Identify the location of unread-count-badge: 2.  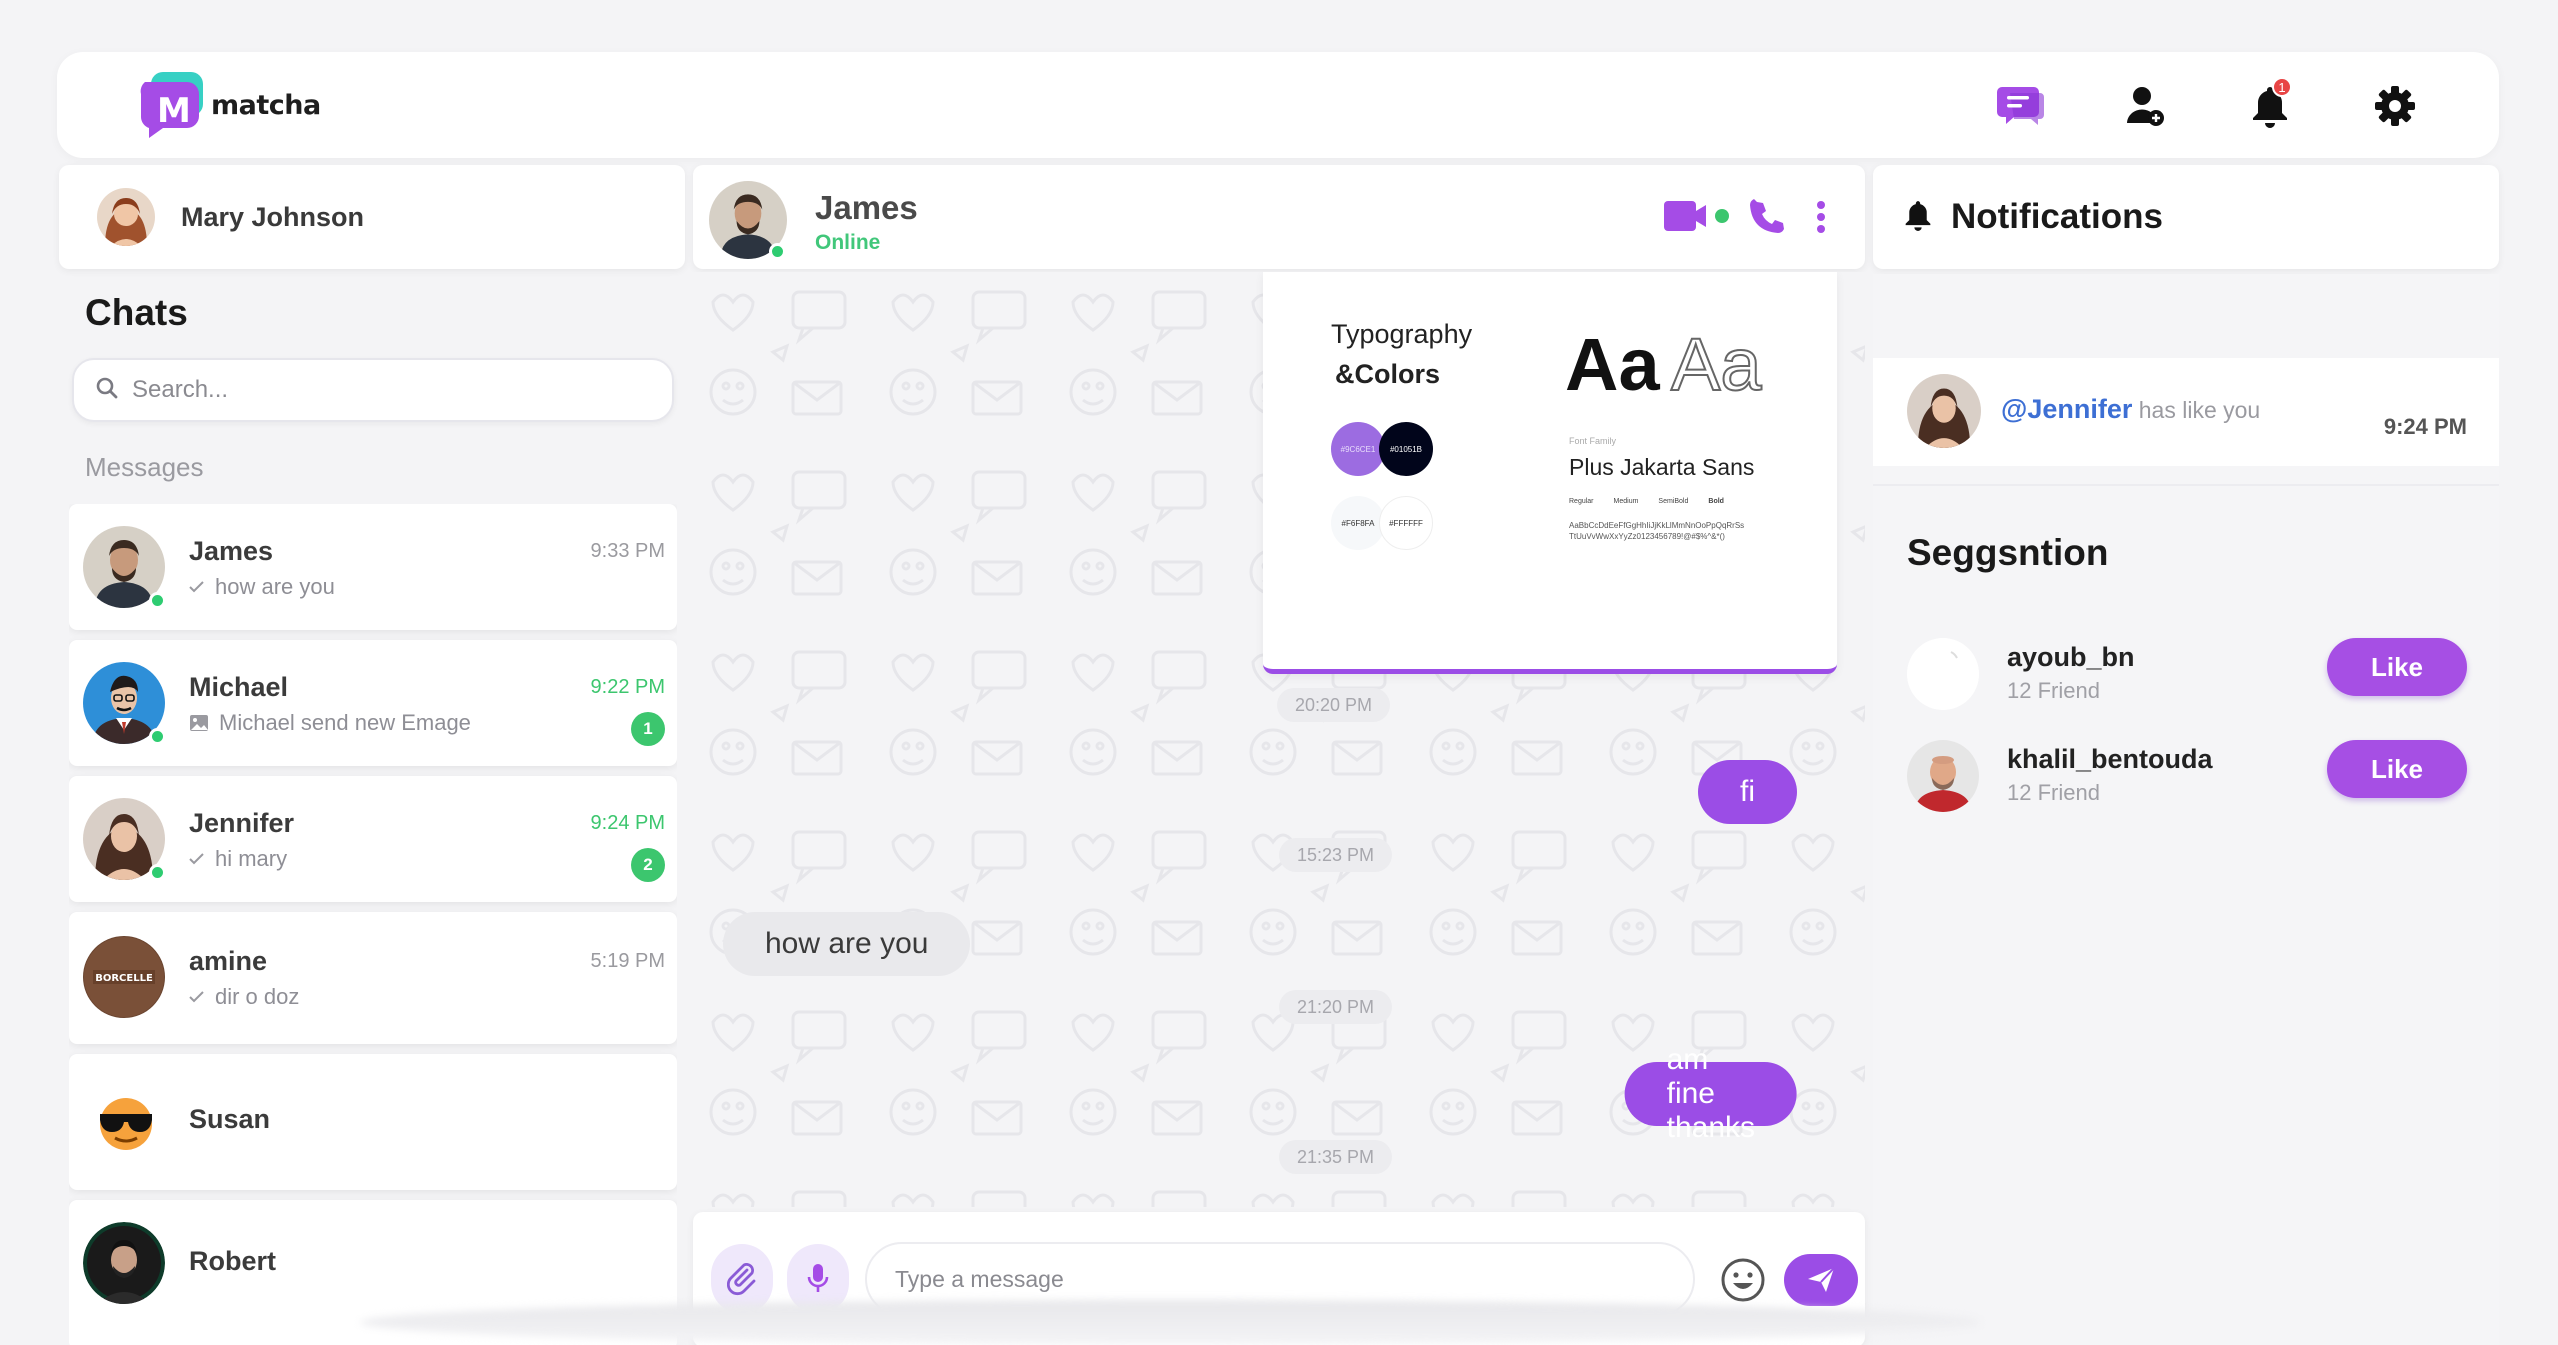
(648, 865).